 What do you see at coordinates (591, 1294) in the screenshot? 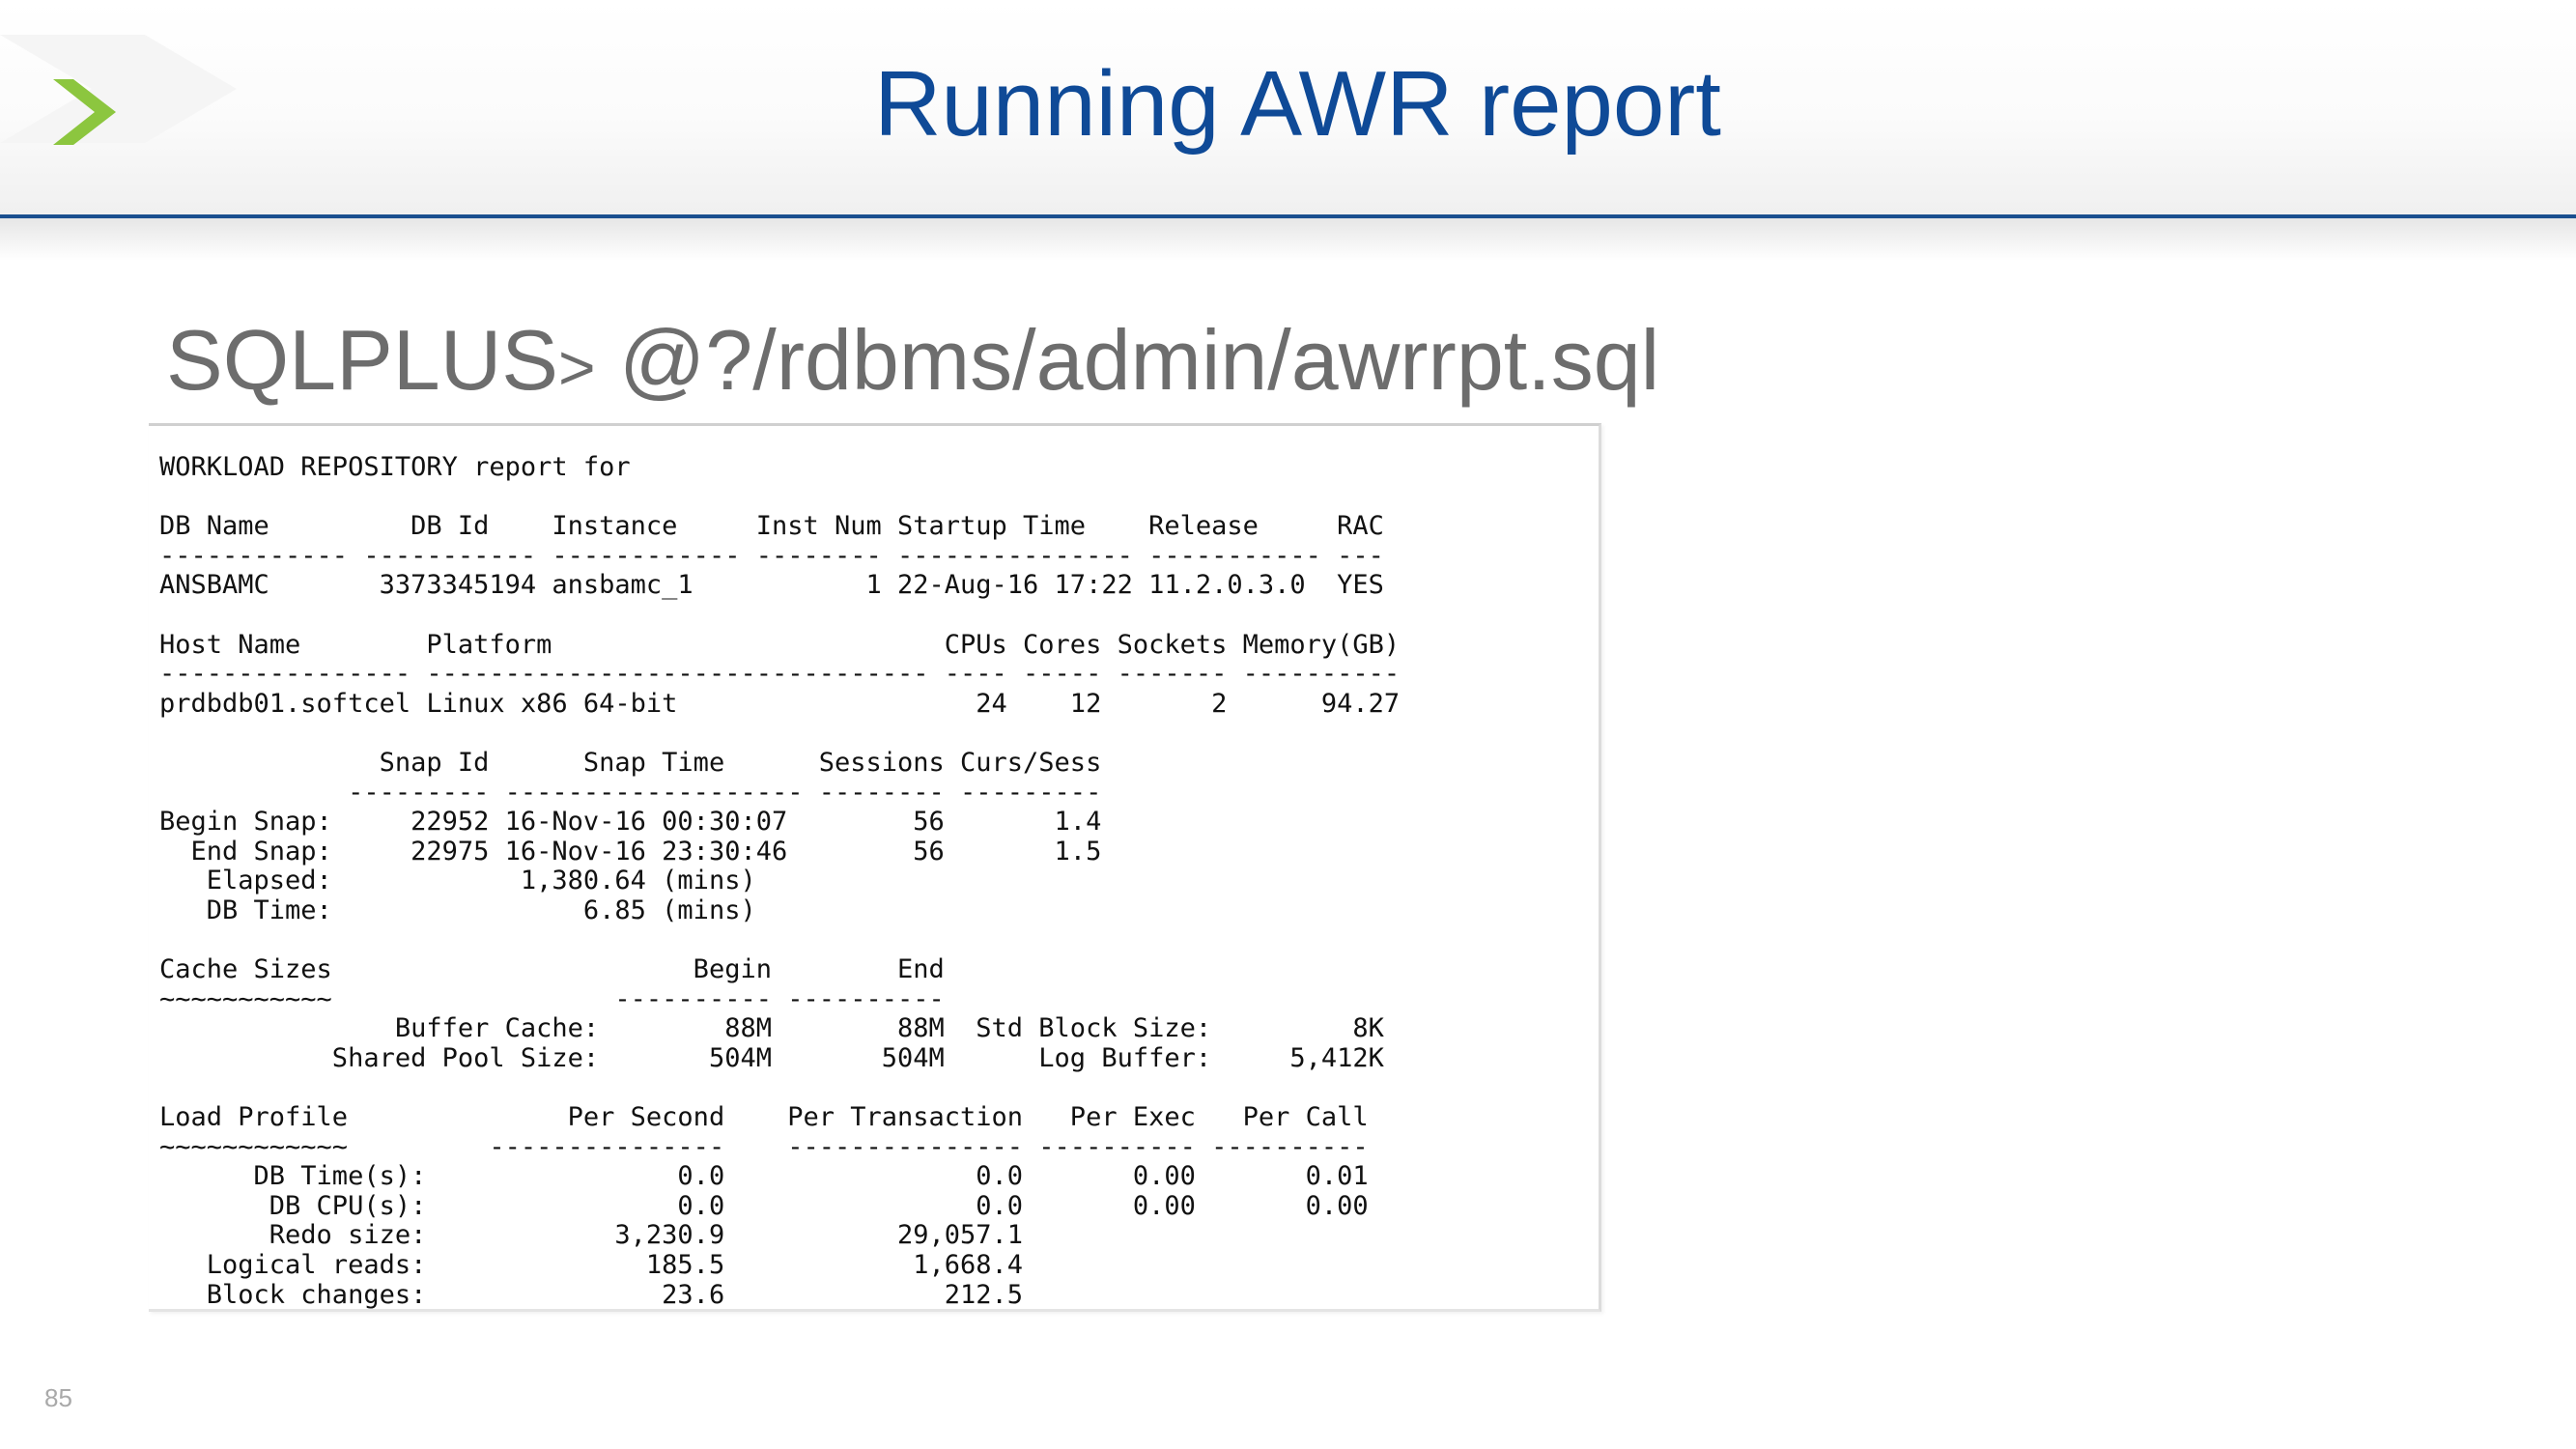
I see `report-line: Block changes: 23.6 212.5` at bounding box center [591, 1294].